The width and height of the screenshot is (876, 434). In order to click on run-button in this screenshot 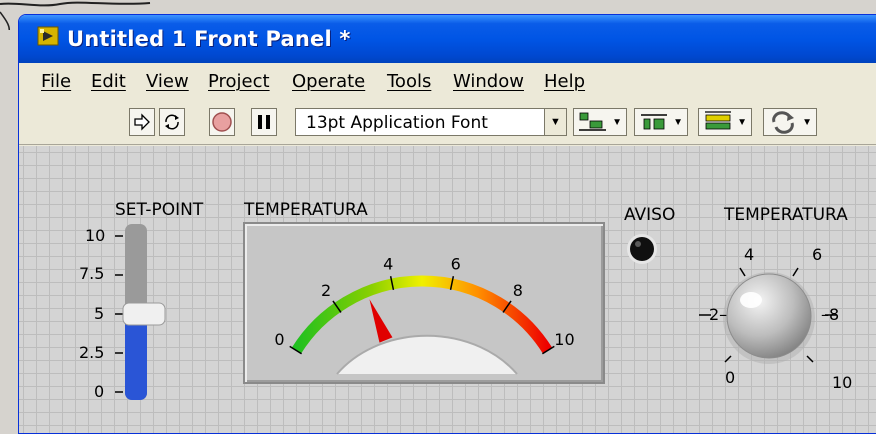, I will do `click(142, 122)`.